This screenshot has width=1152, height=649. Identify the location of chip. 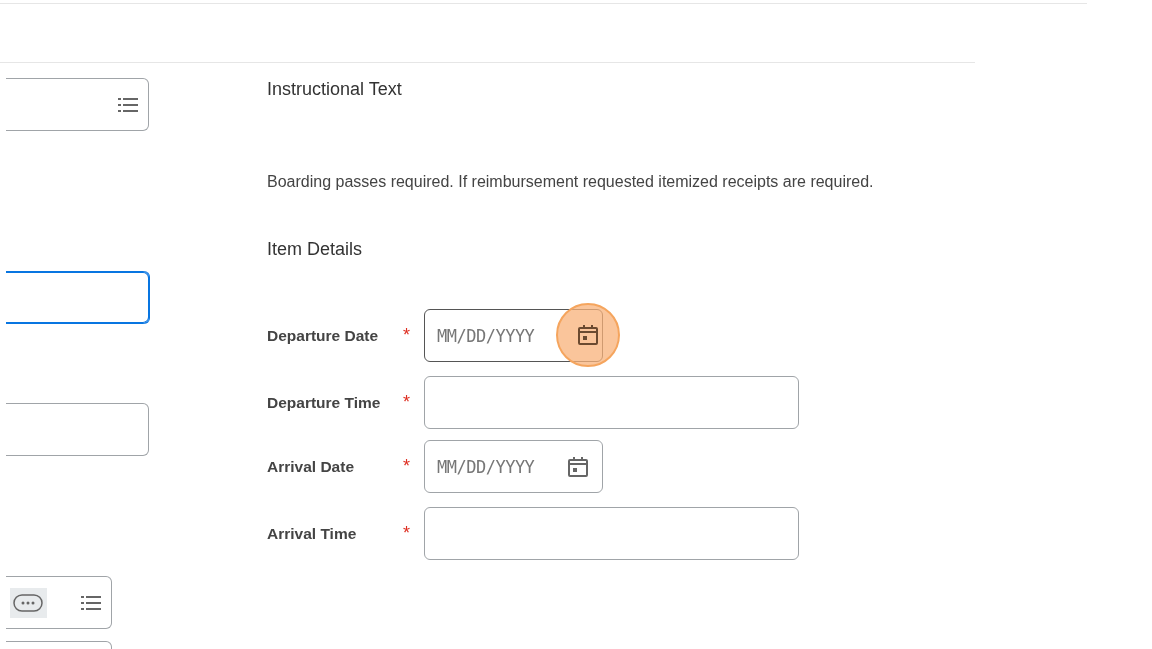
(28, 602).